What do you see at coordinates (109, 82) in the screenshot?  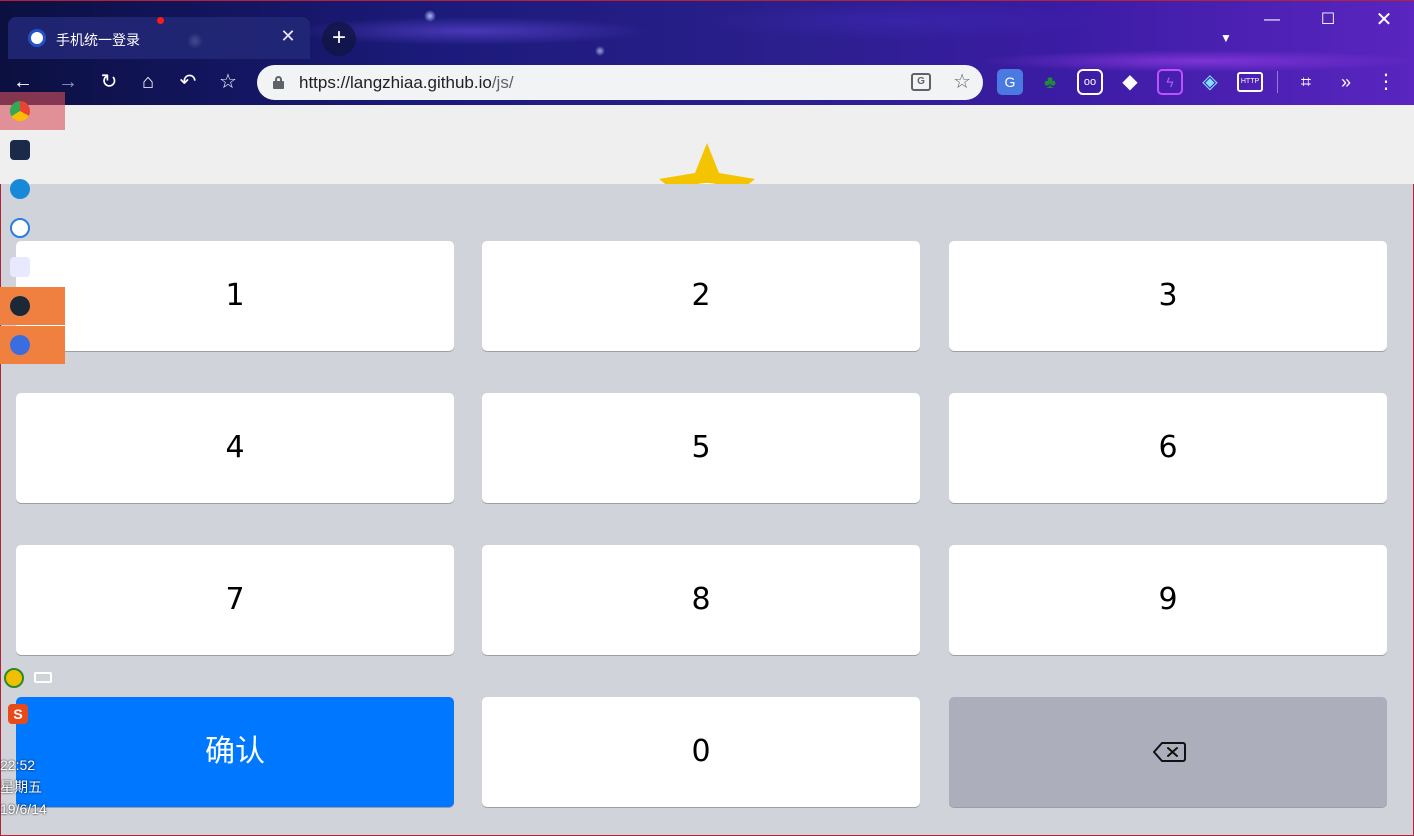 I see `reload-button: ↻` at bounding box center [109, 82].